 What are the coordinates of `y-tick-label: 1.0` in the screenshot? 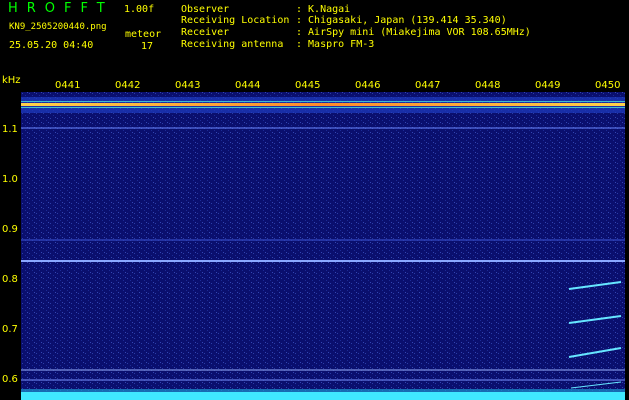 It's located at (10, 179).